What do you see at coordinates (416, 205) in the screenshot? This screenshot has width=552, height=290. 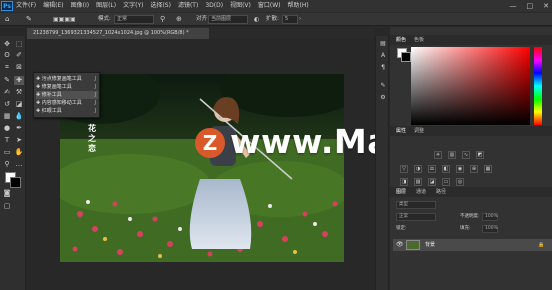 I see `layer-filter-select: 类型` at bounding box center [416, 205].